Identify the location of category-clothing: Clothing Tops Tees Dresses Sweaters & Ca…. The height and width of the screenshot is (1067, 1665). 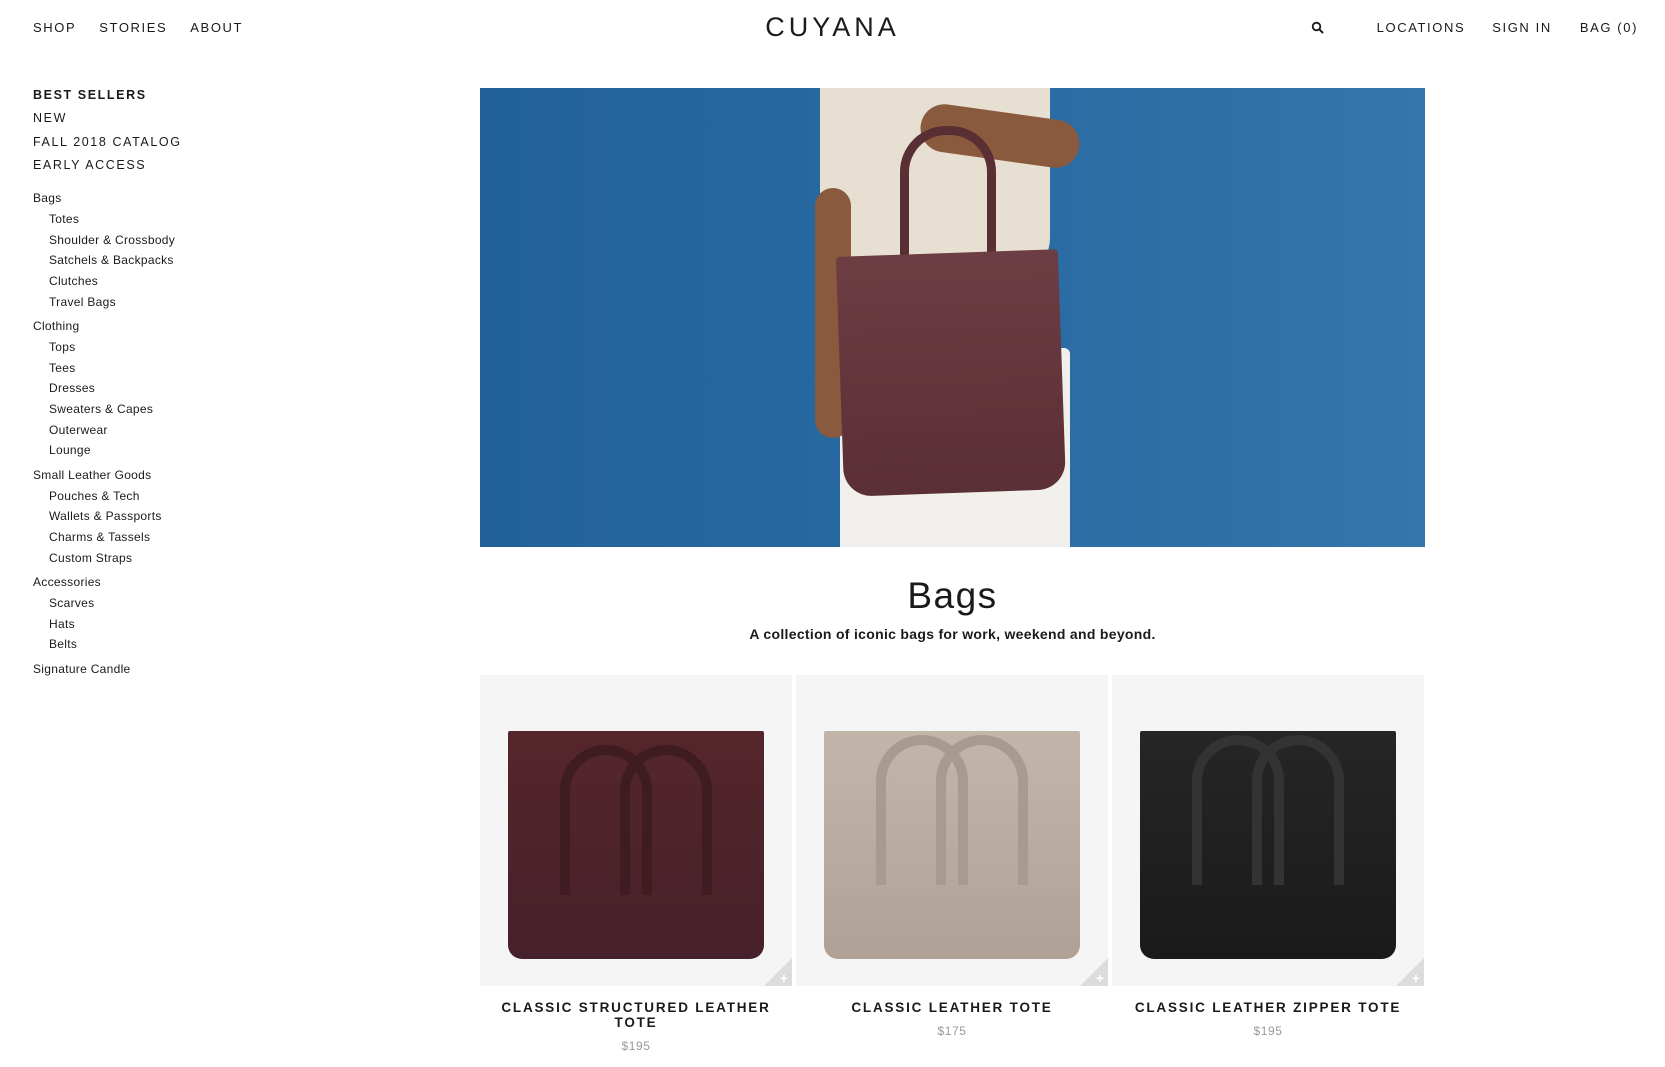
(158, 388).